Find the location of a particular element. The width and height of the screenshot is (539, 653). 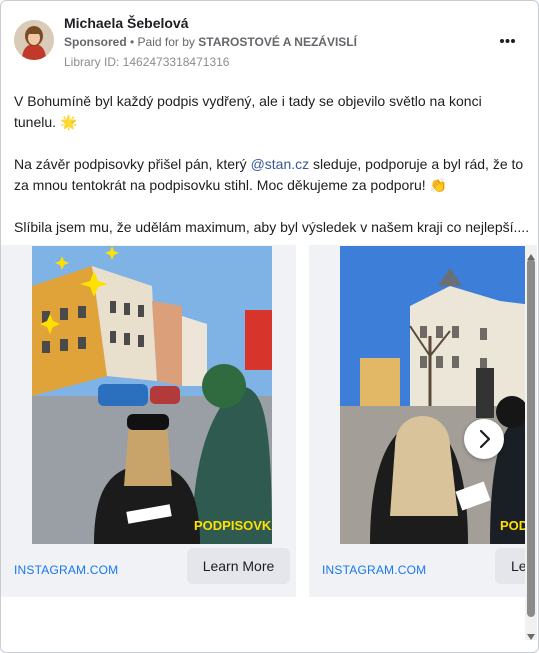

photo-caption-2: PODPISOVKA is located at coordinates (513, 525).